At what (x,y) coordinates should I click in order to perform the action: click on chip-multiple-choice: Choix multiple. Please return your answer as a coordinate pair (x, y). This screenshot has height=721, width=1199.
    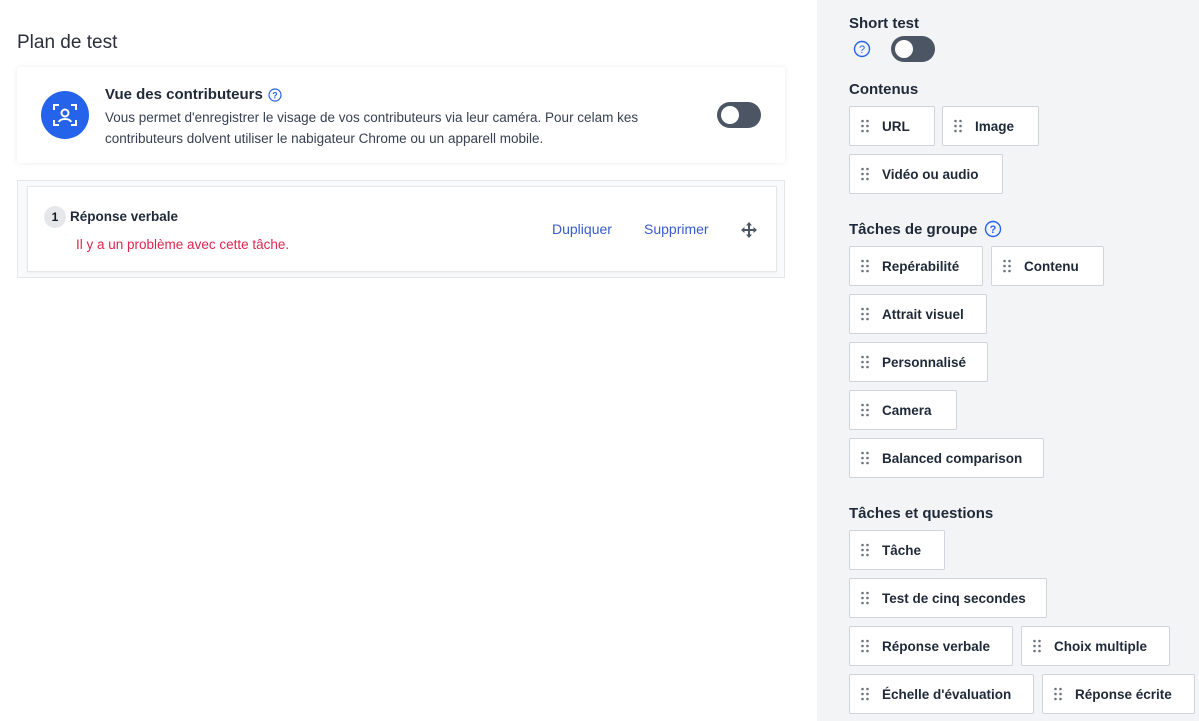
    Looking at the image, I should click on (1095, 646).